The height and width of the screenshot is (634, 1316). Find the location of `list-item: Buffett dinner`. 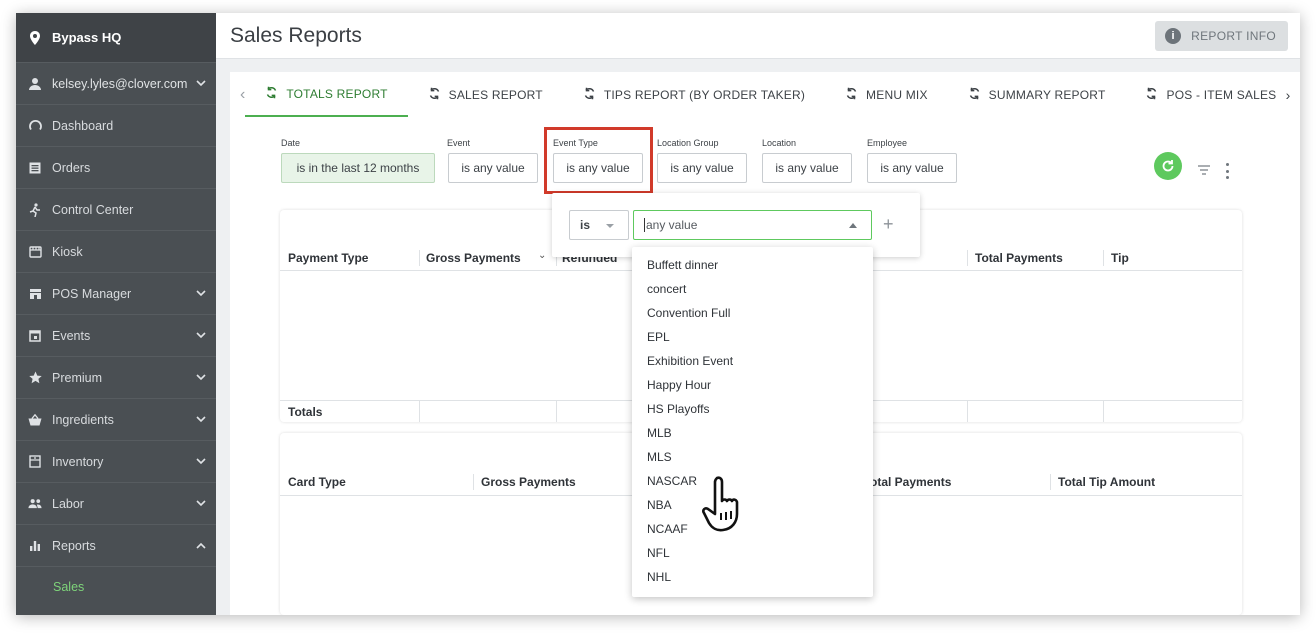

list-item: Buffett dinner is located at coordinates (752, 265).